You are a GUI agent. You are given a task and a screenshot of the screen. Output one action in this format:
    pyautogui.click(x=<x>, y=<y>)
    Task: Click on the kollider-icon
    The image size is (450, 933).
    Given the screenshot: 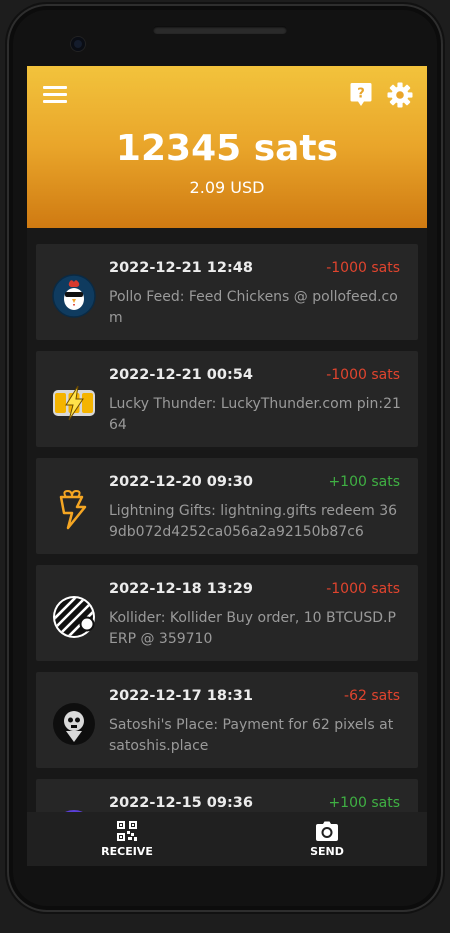 What is the action you would take?
    pyautogui.click(x=74, y=617)
    